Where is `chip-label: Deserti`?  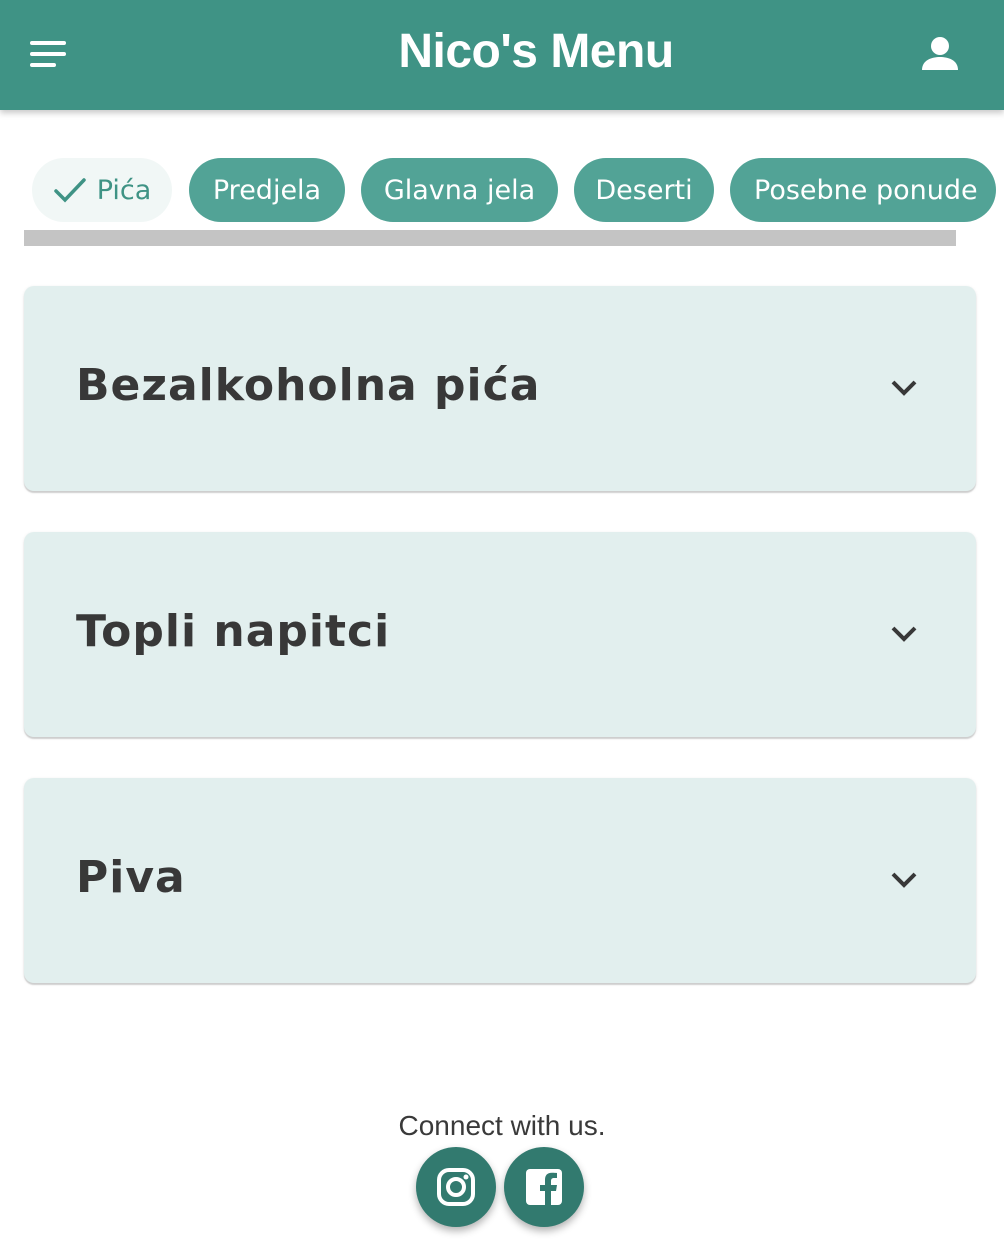
chip-label: Deserti is located at coordinates (644, 190).